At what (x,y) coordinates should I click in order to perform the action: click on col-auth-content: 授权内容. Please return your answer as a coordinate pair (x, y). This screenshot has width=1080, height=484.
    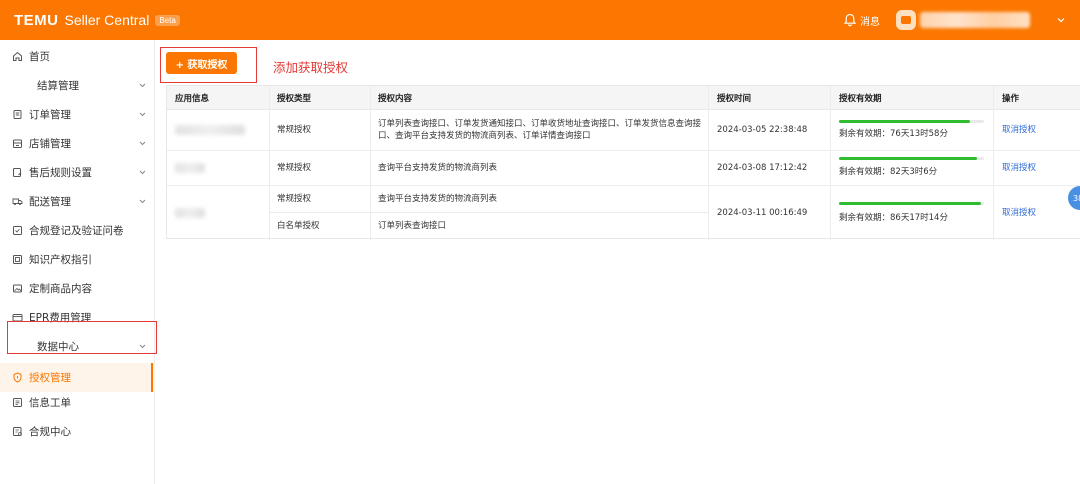
    Looking at the image, I should click on (395, 99).